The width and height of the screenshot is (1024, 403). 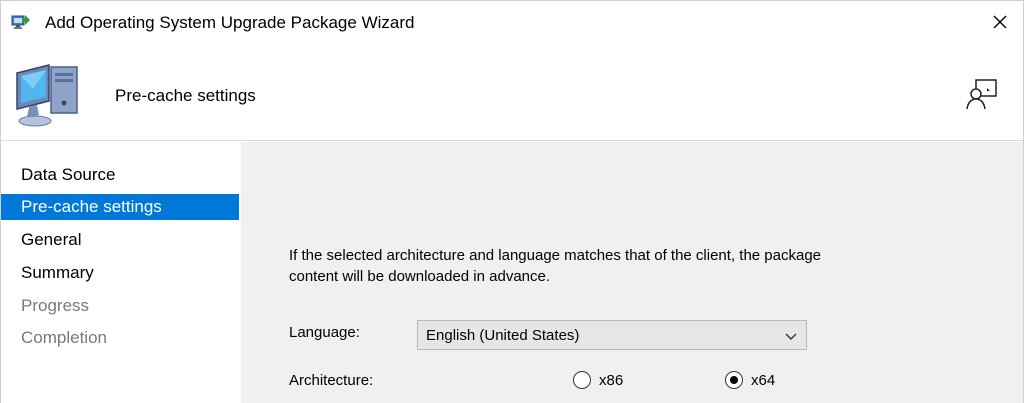 I want to click on radio-label-x64: x64, so click(x=763, y=380).